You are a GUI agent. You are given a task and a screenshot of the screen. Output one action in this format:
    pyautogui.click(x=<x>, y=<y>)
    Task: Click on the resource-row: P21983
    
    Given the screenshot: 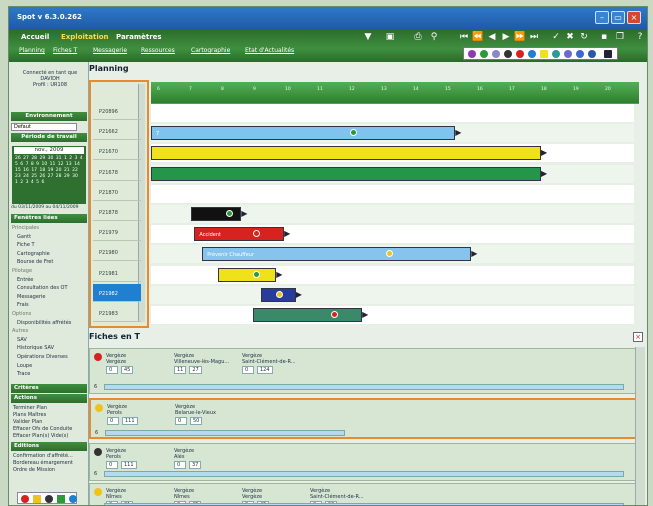 What is the action you would take?
    pyautogui.click(x=117, y=313)
    